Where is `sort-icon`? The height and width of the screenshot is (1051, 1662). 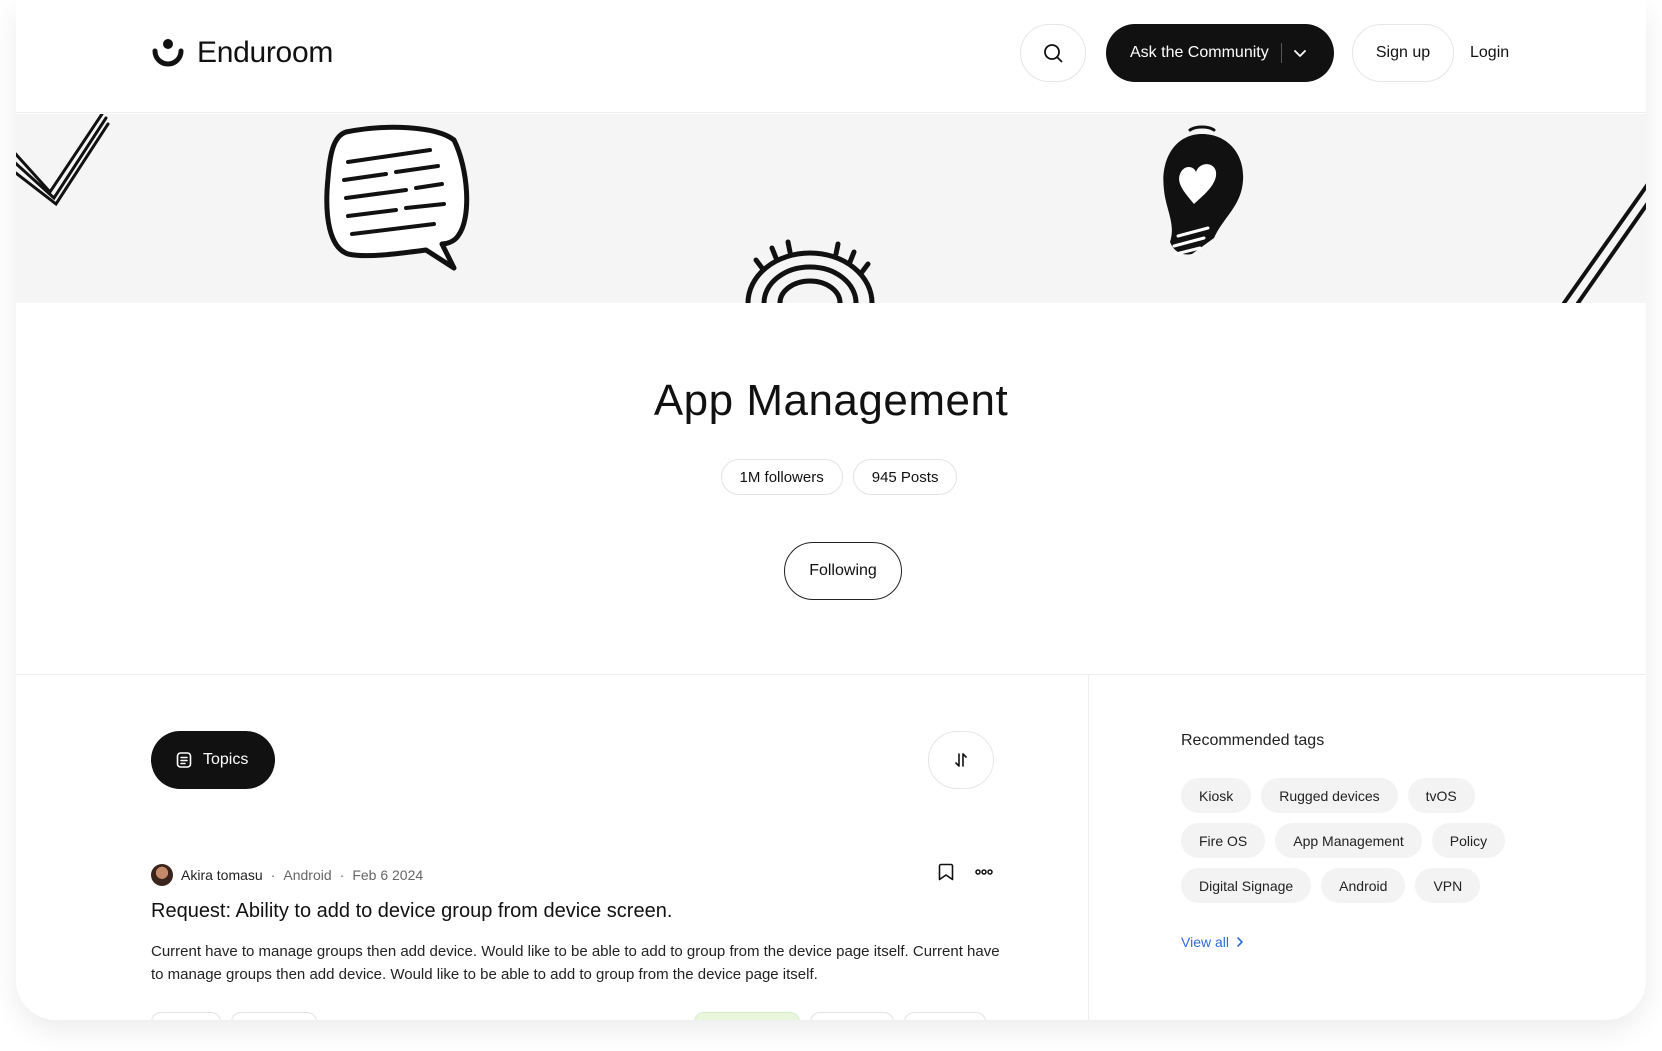 sort-icon is located at coordinates (961, 760).